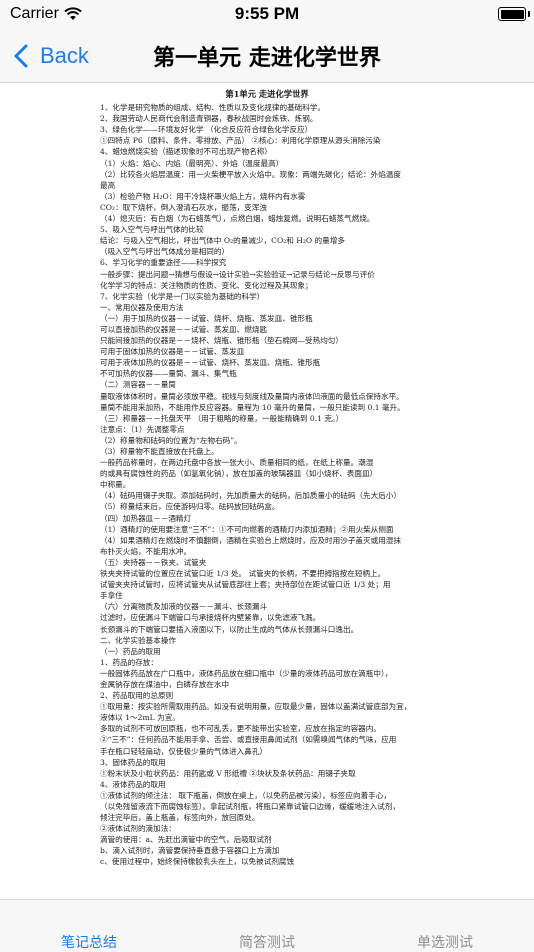  What do you see at coordinates (146, 551) in the screenshot?
I see `document-line: 布扑灭火焰，不能用水冲。` at bounding box center [146, 551].